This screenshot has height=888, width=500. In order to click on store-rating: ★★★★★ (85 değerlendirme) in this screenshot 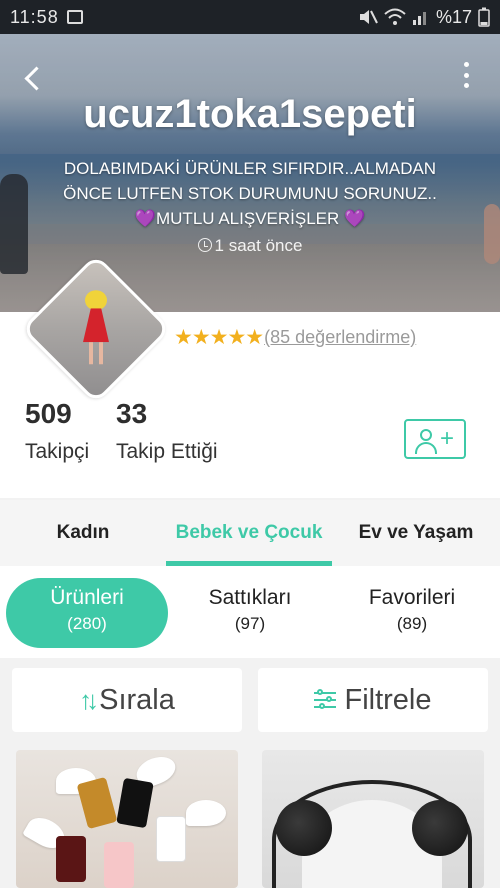, I will do `click(295, 337)`.